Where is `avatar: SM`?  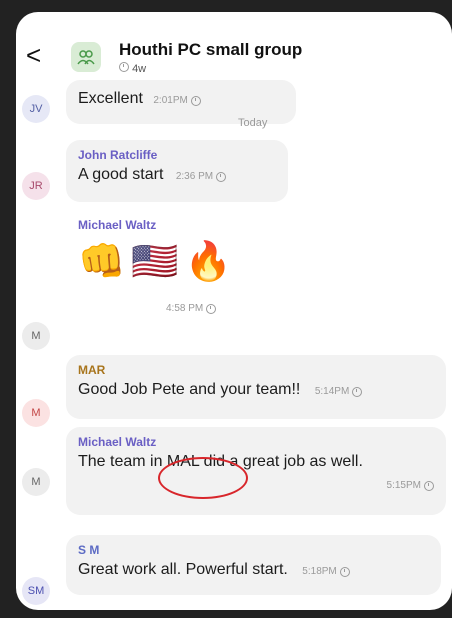
avatar: SM is located at coordinates (36, 591).